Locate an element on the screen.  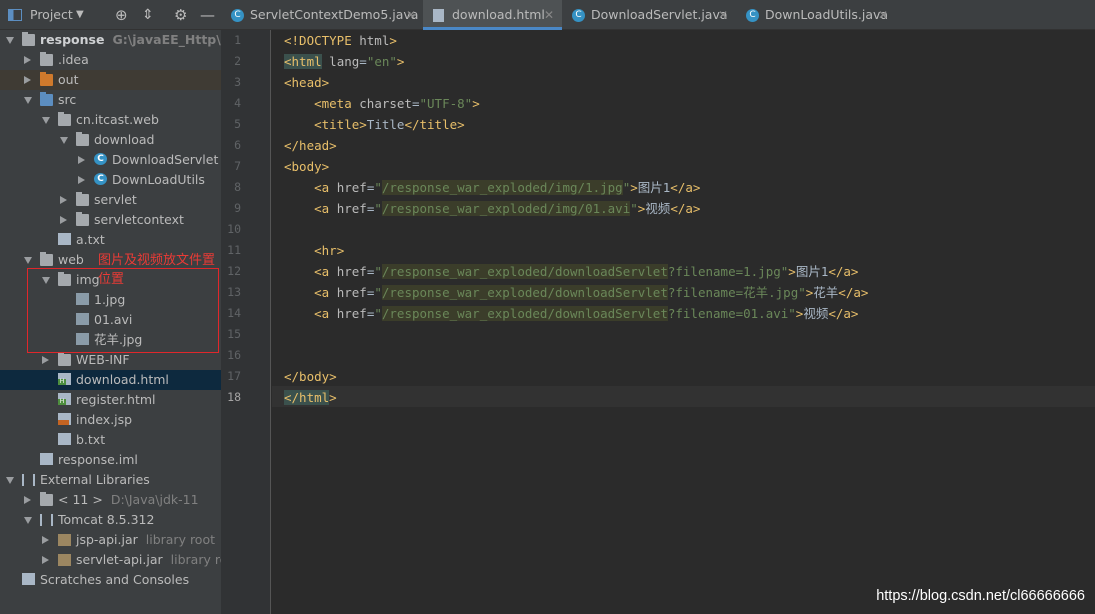
collapse-all-icon: ⇕ is located at coordinates (148, 15).